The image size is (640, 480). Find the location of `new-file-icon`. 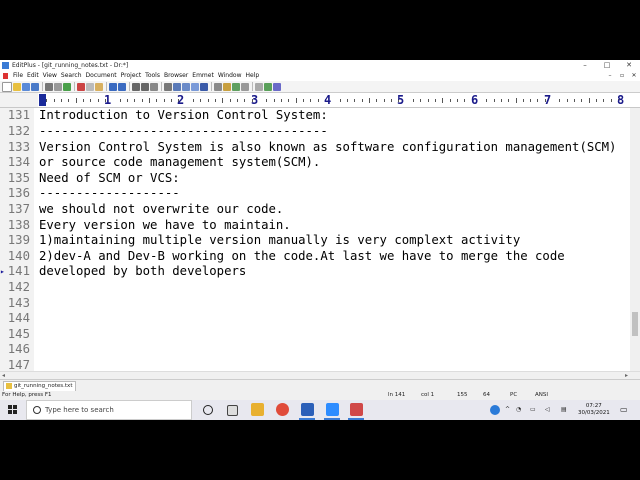

new-file-icon is located at coordinates (7, 86).